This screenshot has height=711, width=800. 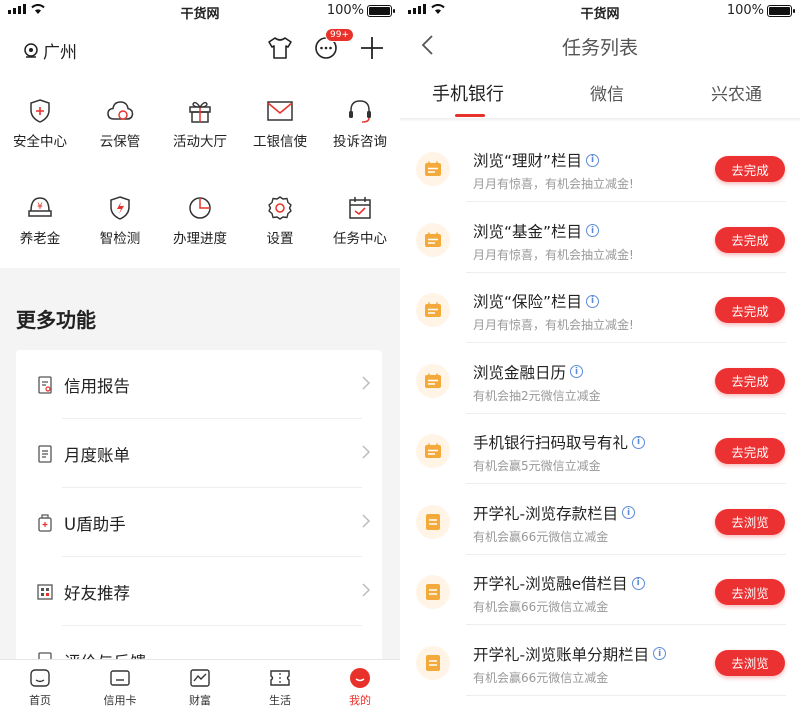 I want to click on more-item-monthly-bill: 月度账单, so click(x=199, y=453).